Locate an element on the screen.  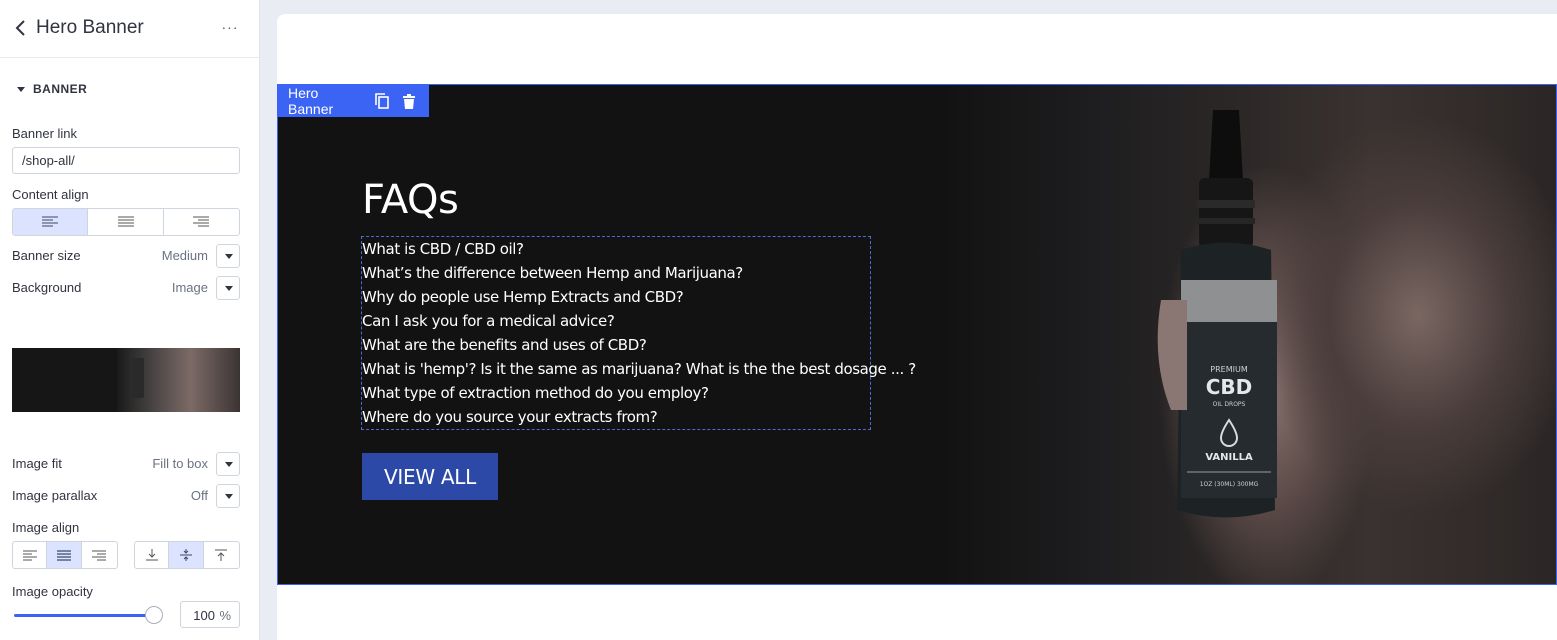
faq-list-item: Where do you source your extracts from? is located at coordinates (616, 418).